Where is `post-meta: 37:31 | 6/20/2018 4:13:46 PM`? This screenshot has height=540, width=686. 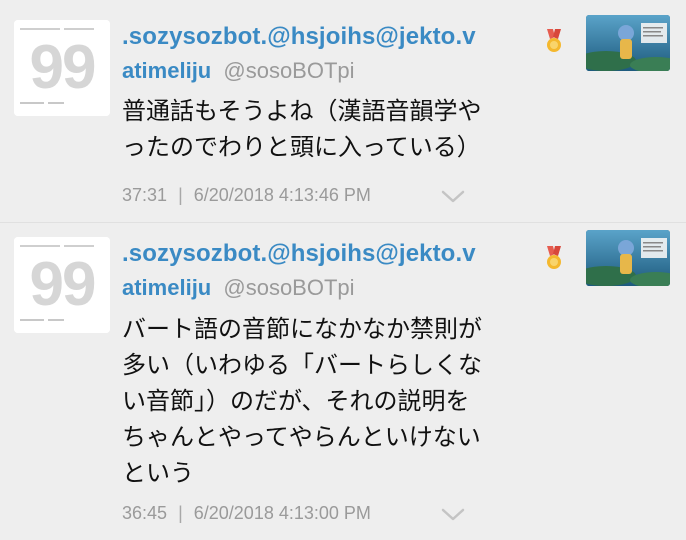 post-meta: 37:31 | 6/20/2018 4:13:46 PM is located at coordinates (246, 195).